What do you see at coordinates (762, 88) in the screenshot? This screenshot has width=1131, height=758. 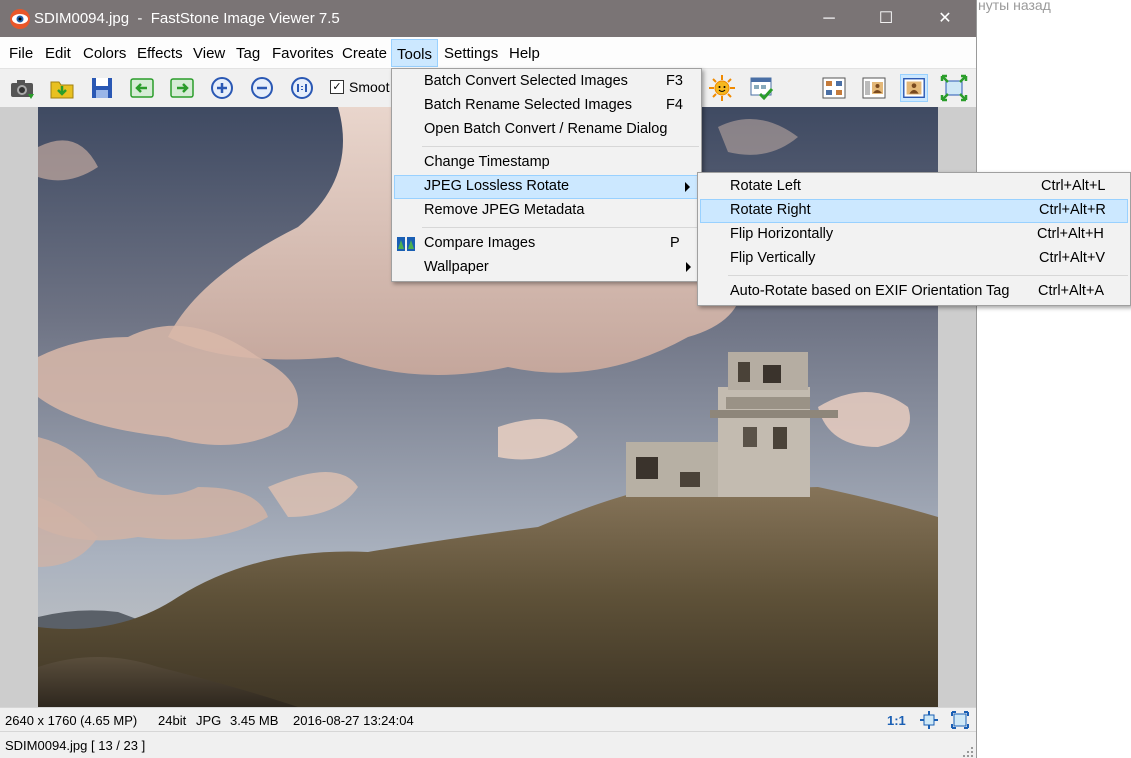 I see `slideshow-check-icon` at bounding box center [762, 88].